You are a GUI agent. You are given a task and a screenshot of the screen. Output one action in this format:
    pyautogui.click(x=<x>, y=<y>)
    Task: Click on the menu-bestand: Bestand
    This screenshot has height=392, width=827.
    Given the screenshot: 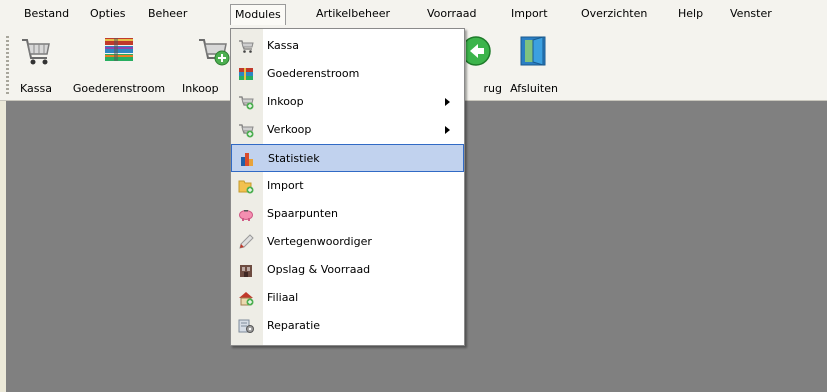 What is the action you would take?
    pyautogui.click(x=46, y=14)
    